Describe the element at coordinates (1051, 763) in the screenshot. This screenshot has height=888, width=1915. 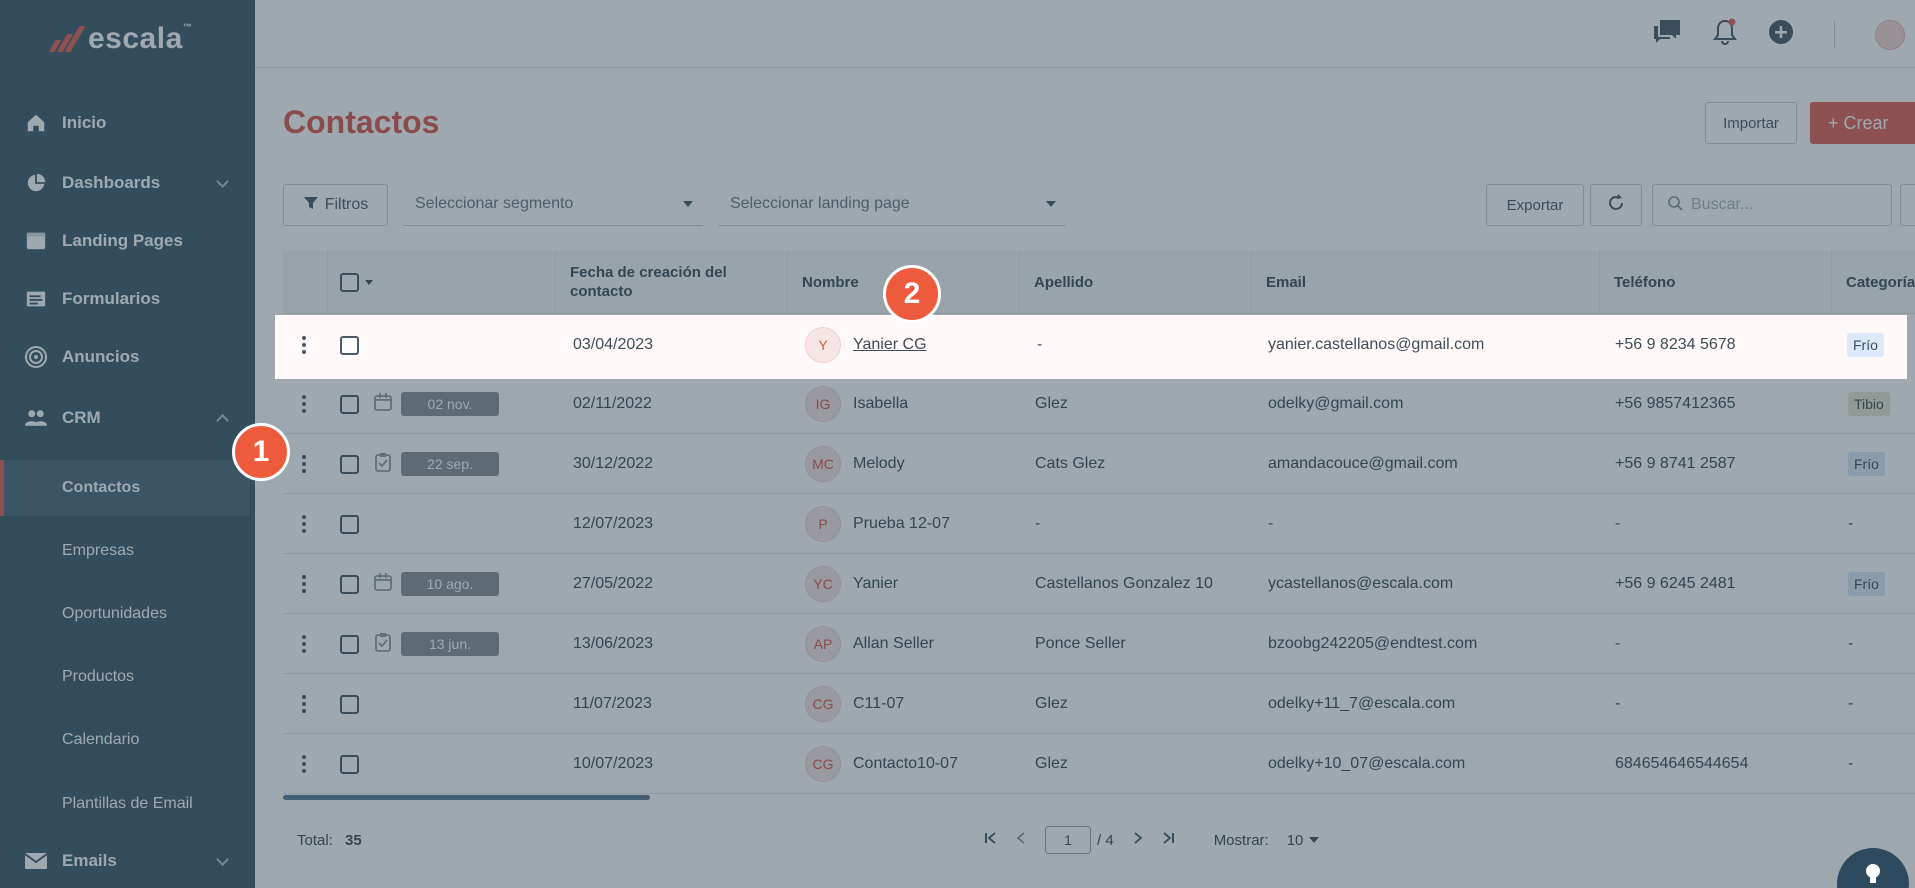
I see `cell-apellido: Glez` at that location.